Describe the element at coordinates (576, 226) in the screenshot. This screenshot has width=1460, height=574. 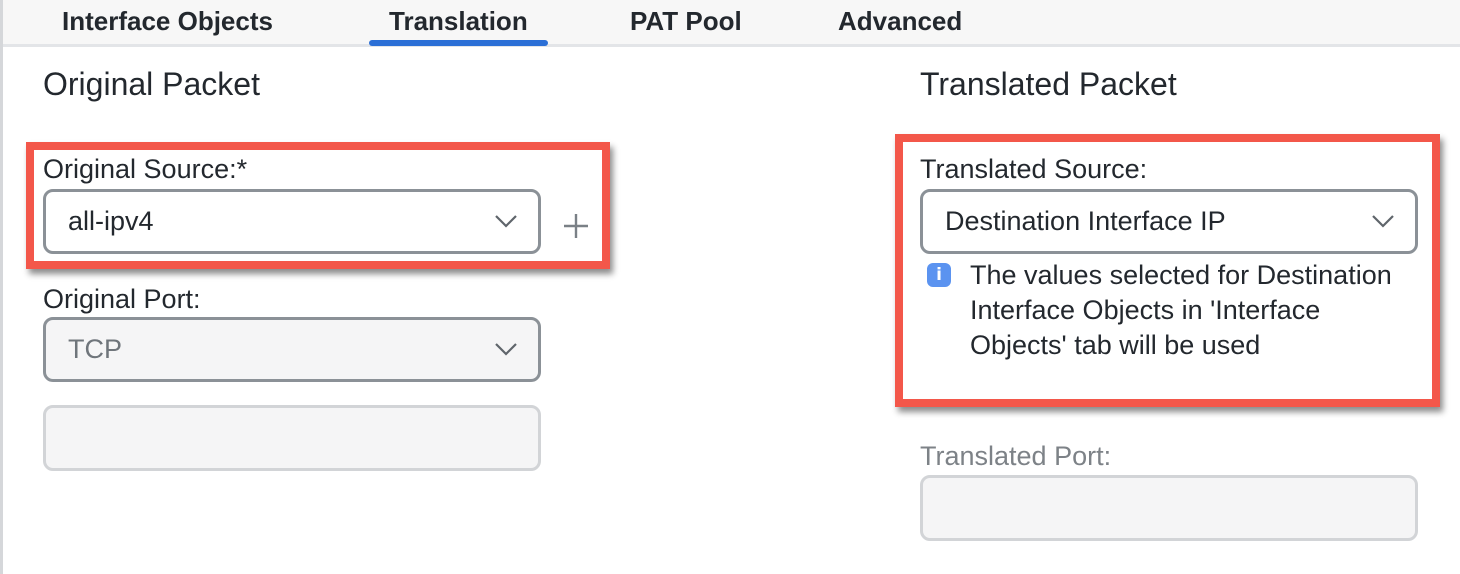
I see `plus-icon` at that location.